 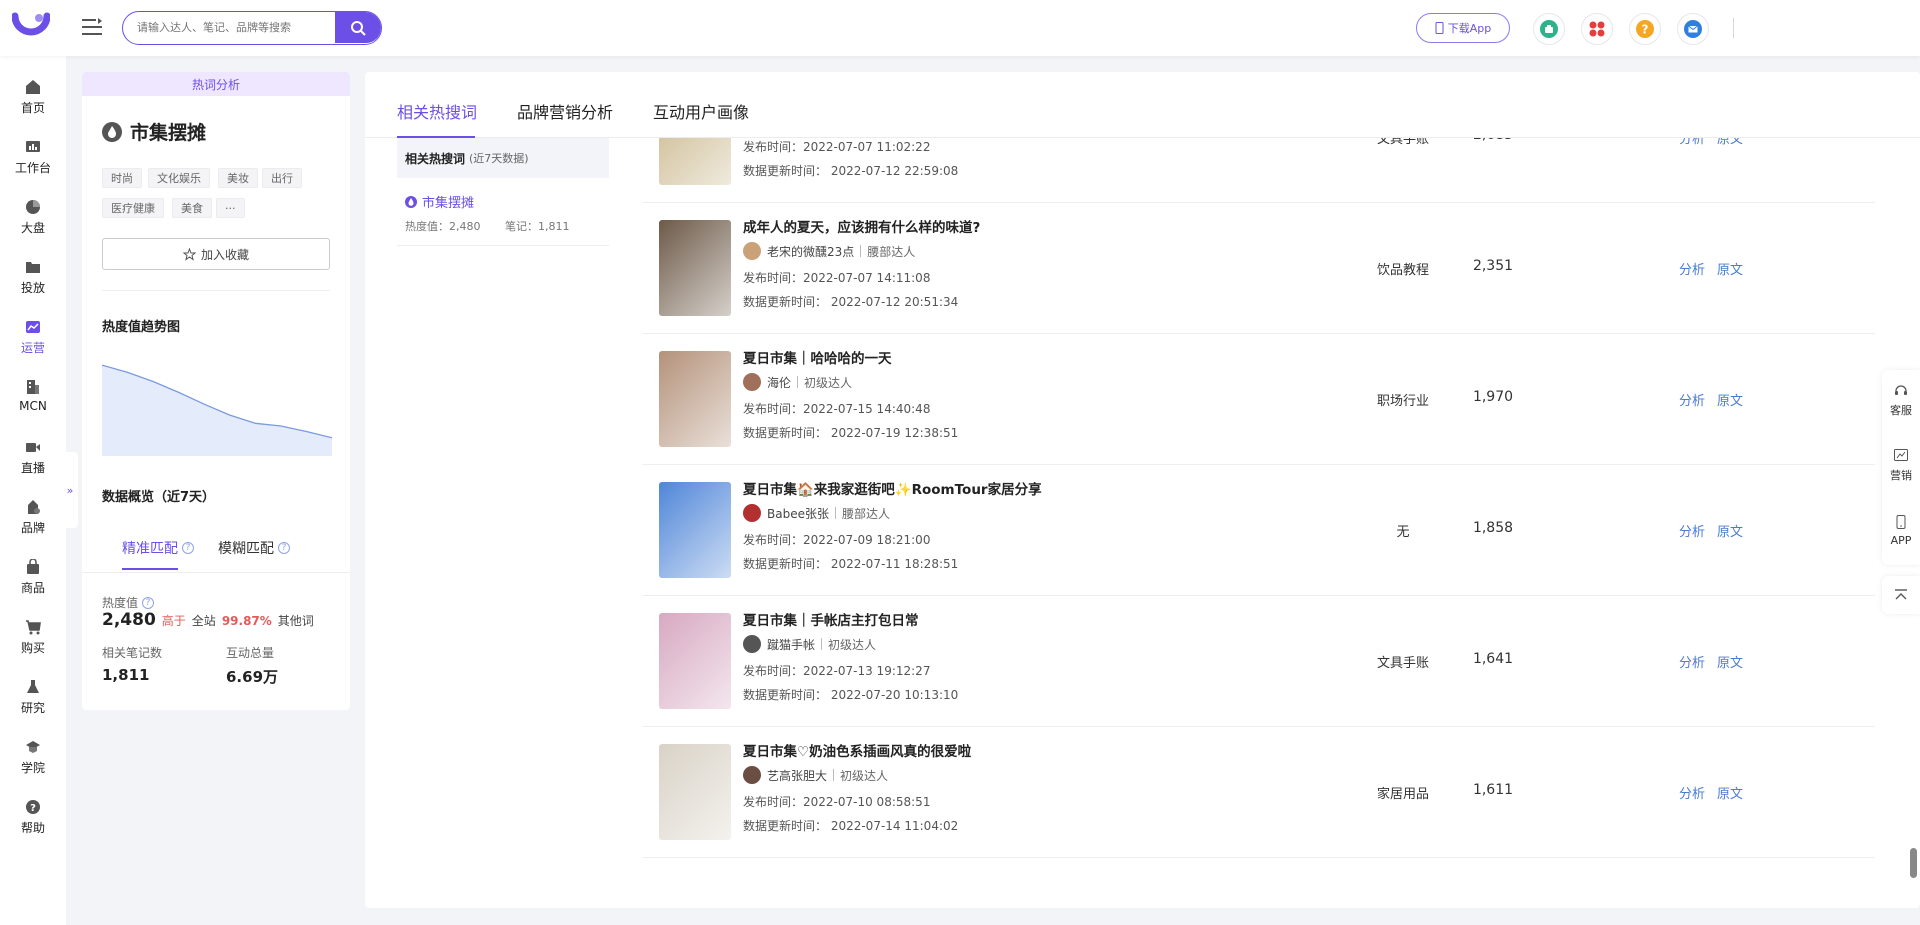 I want to click on collapse-panel-toggle: », so click(x=70, y=490).